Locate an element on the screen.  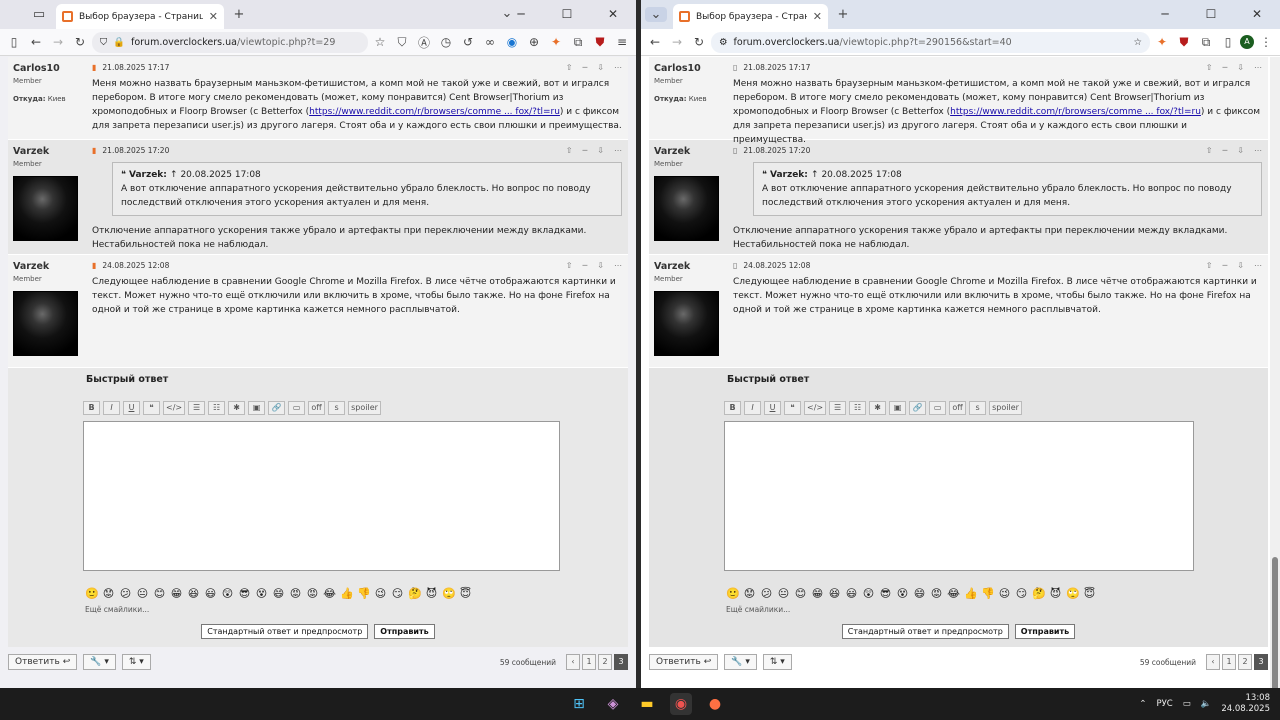
reply-textarea is located at coordinates (321, 496).